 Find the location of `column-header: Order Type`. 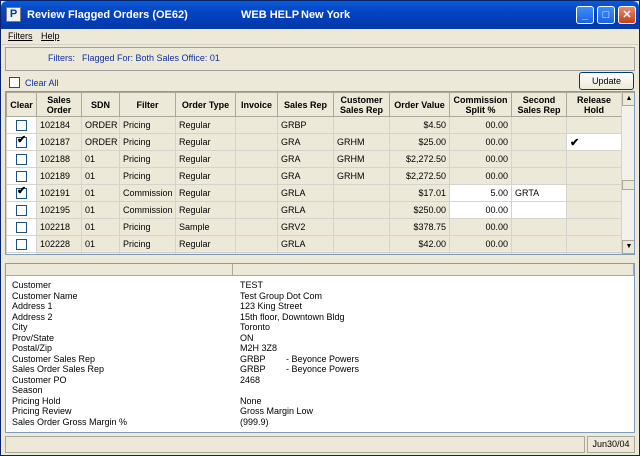

column-header: Order Type is located at coordinates (205, 104).